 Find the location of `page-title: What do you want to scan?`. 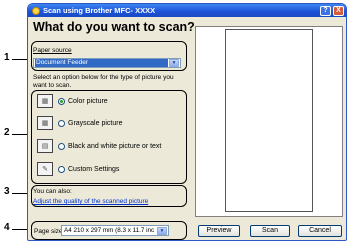

page-title: What do you want to scan? is located at coordinates (114, 27).